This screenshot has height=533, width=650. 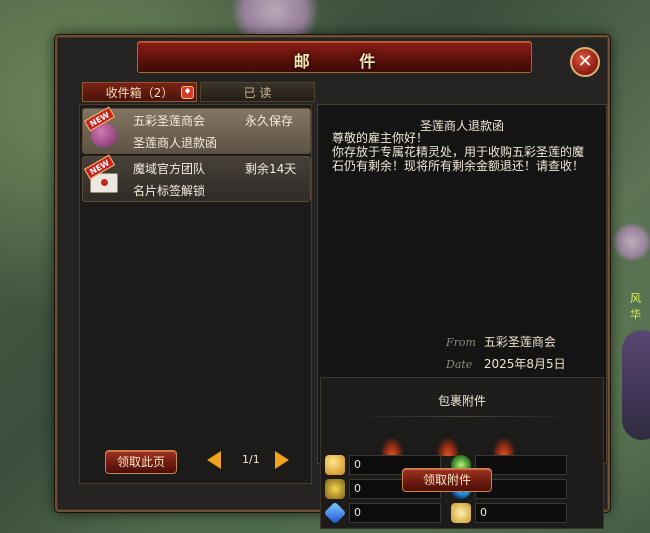 I want to click on mail-status: 永久保存, so click(x=269, y=121).